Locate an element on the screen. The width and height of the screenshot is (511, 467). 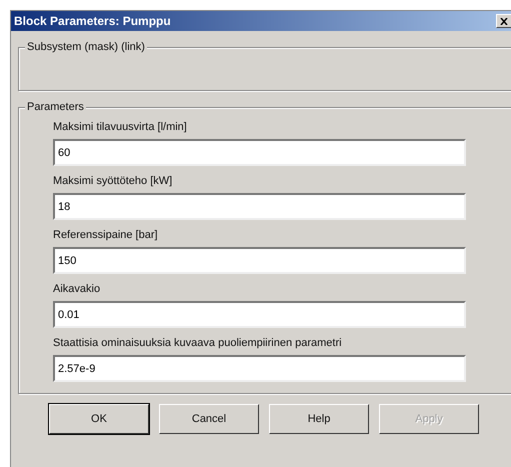
input-field: 150 is located at coordinates (259, 260).